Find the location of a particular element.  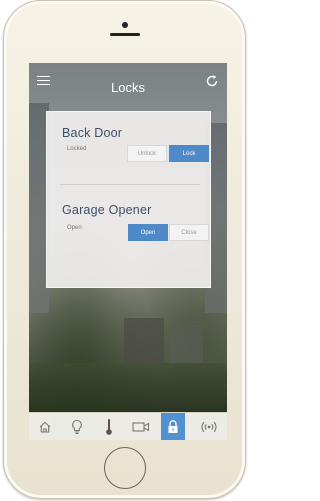

home-icon is located at coordinates (45, 427).